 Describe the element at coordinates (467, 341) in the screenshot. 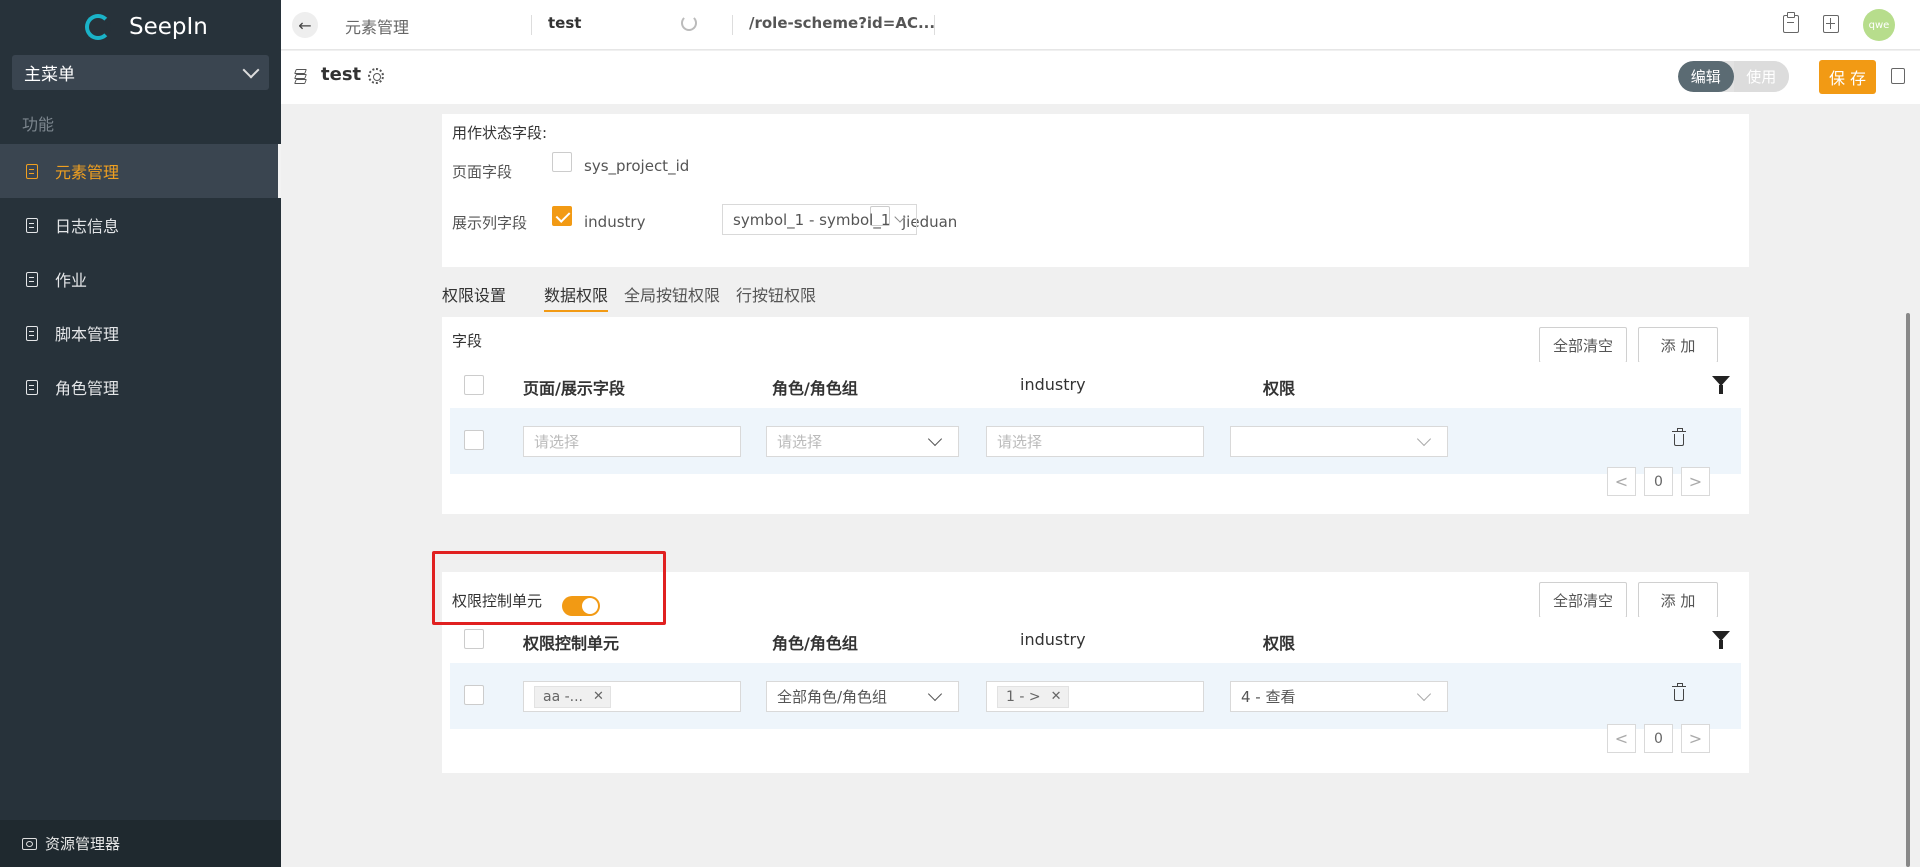

I see `field-section-title: 字段` at that location.